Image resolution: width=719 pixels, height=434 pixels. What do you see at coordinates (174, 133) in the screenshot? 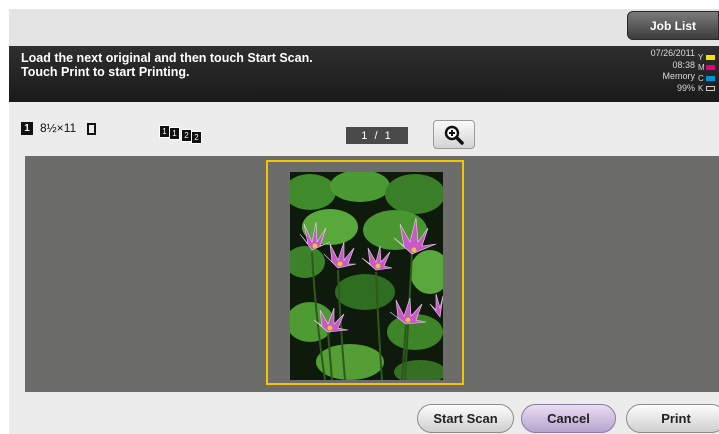
I see `collate-page: 1` at bounding box center [174, 133].